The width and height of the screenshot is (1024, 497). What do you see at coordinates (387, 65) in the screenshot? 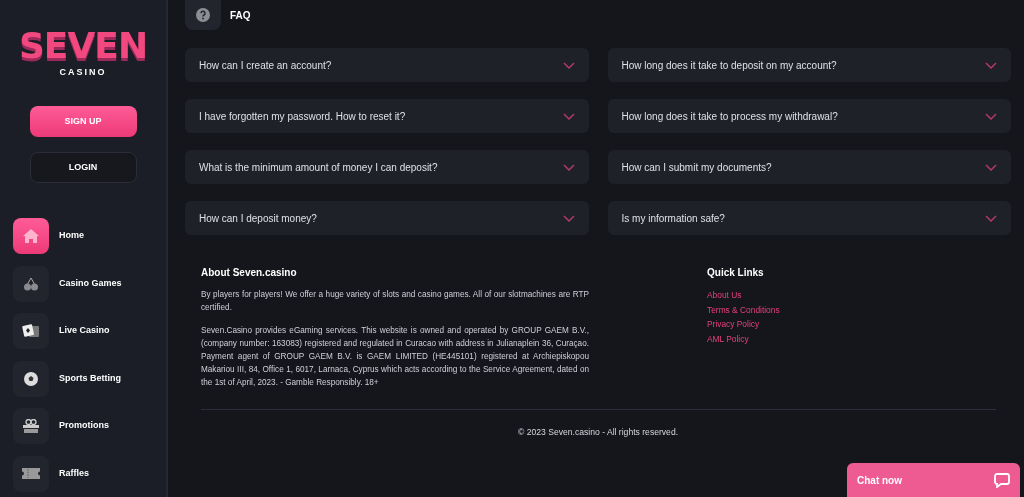
I see `faq-question: How can I create an account?` at bounding box center [387, 65].